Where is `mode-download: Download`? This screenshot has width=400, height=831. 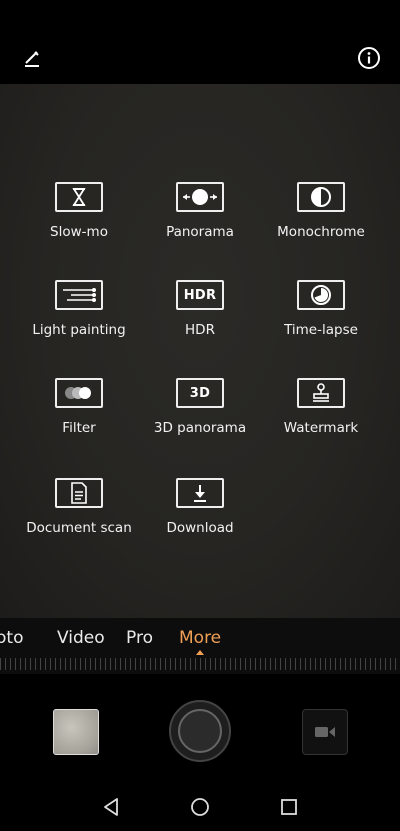 mode-download: Download is located at coordinates (200, 507).